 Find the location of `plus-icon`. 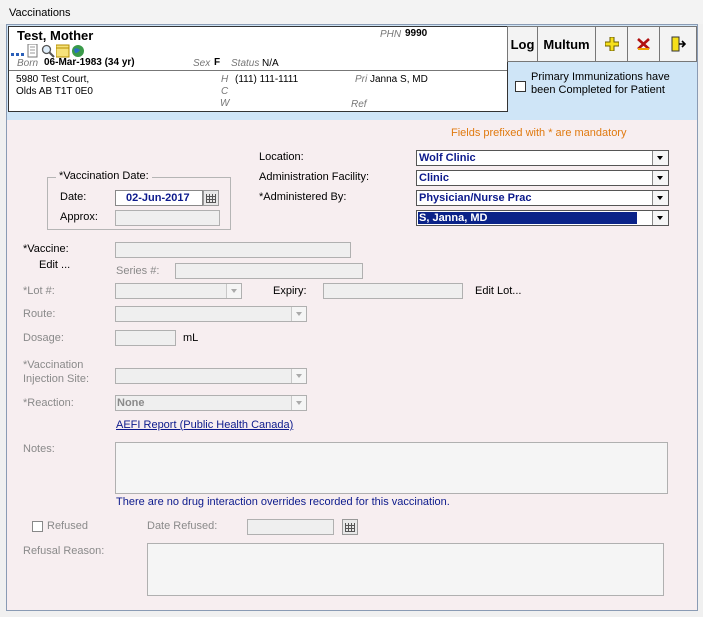

plus-icon is located at coordinates (611, 44).